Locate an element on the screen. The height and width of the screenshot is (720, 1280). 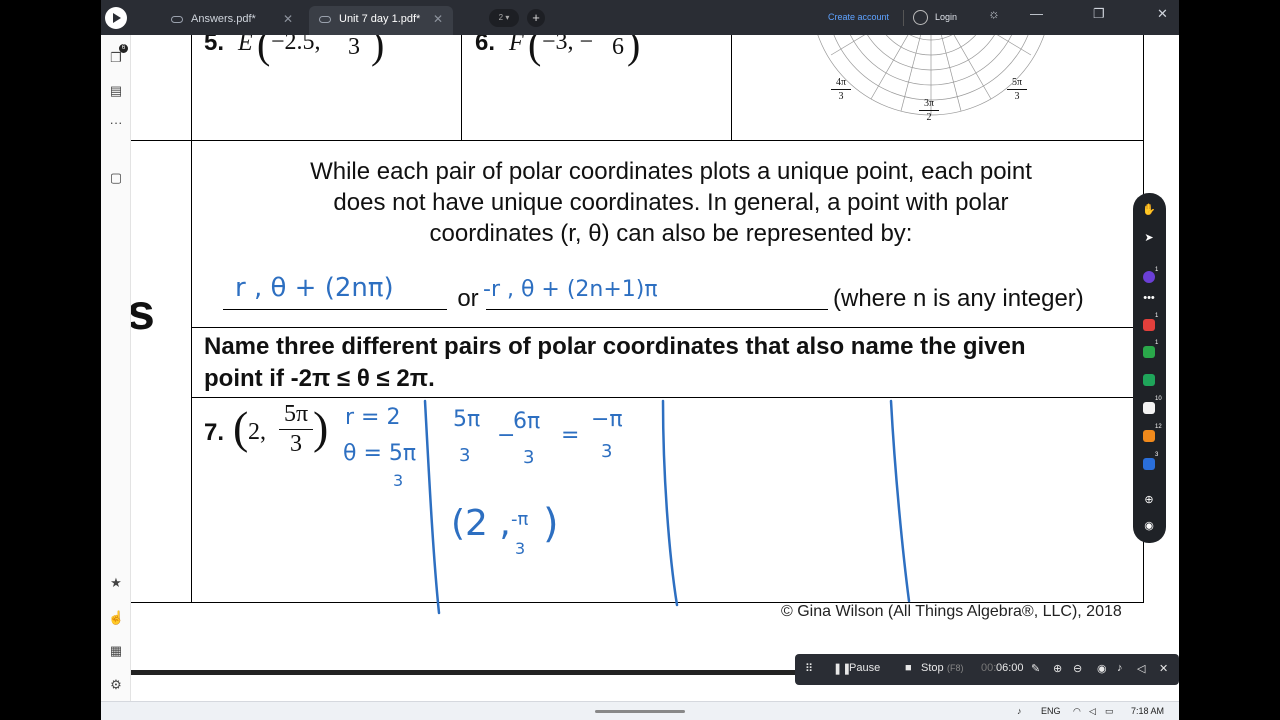
hand-icon: ☝ is located at coordinates (116, 618).